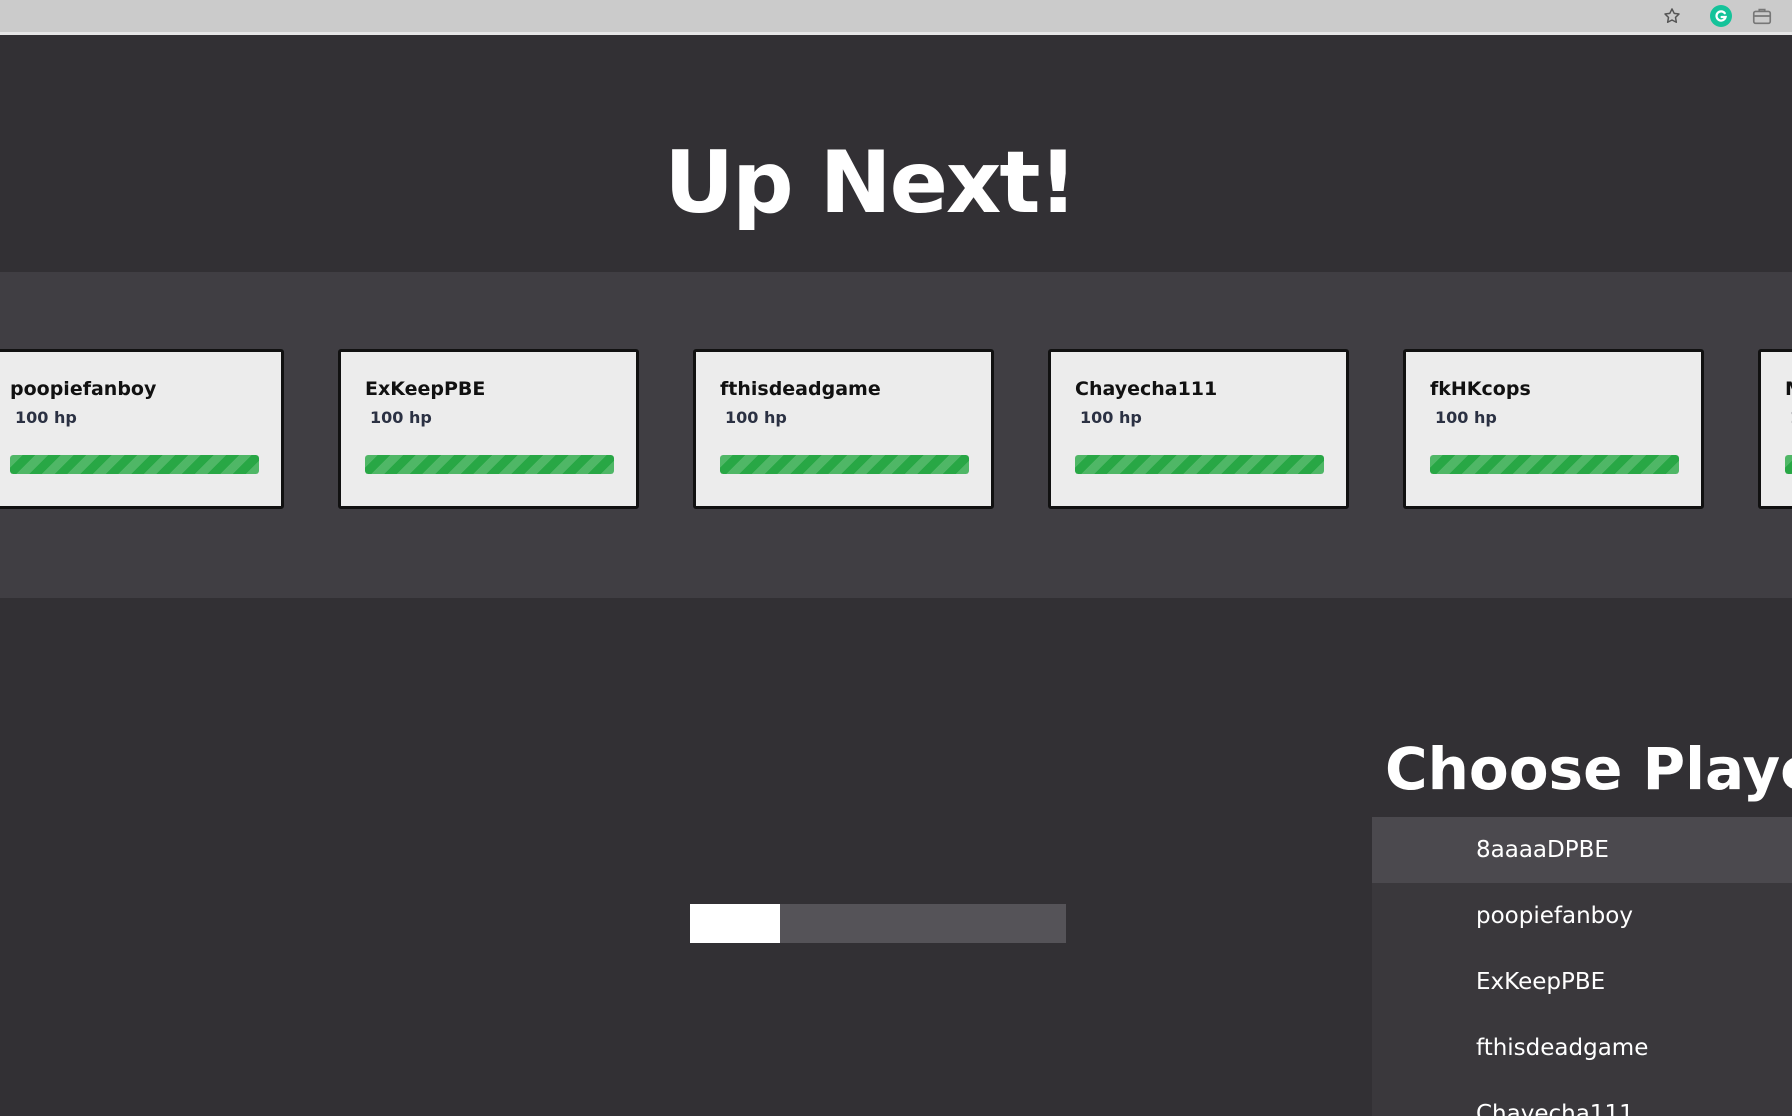 This screenshot has height=1116, width=1792. What do you see at coordinates (1480, 389) in the screenshot?
I see `player-card-name: fkHKcops` at bounding box center [1480, 389].